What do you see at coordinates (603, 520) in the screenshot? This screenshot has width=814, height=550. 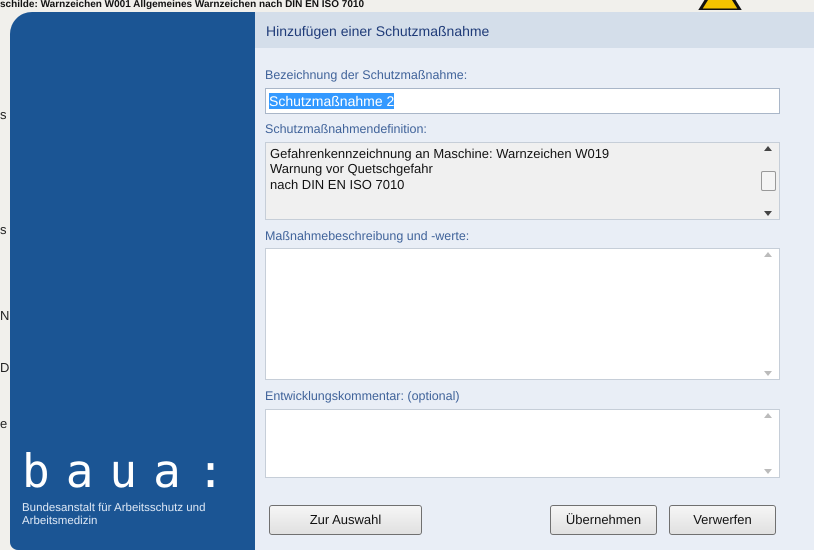 I see `dialog-button: Übernehmen` at bounding box center [603, 520].